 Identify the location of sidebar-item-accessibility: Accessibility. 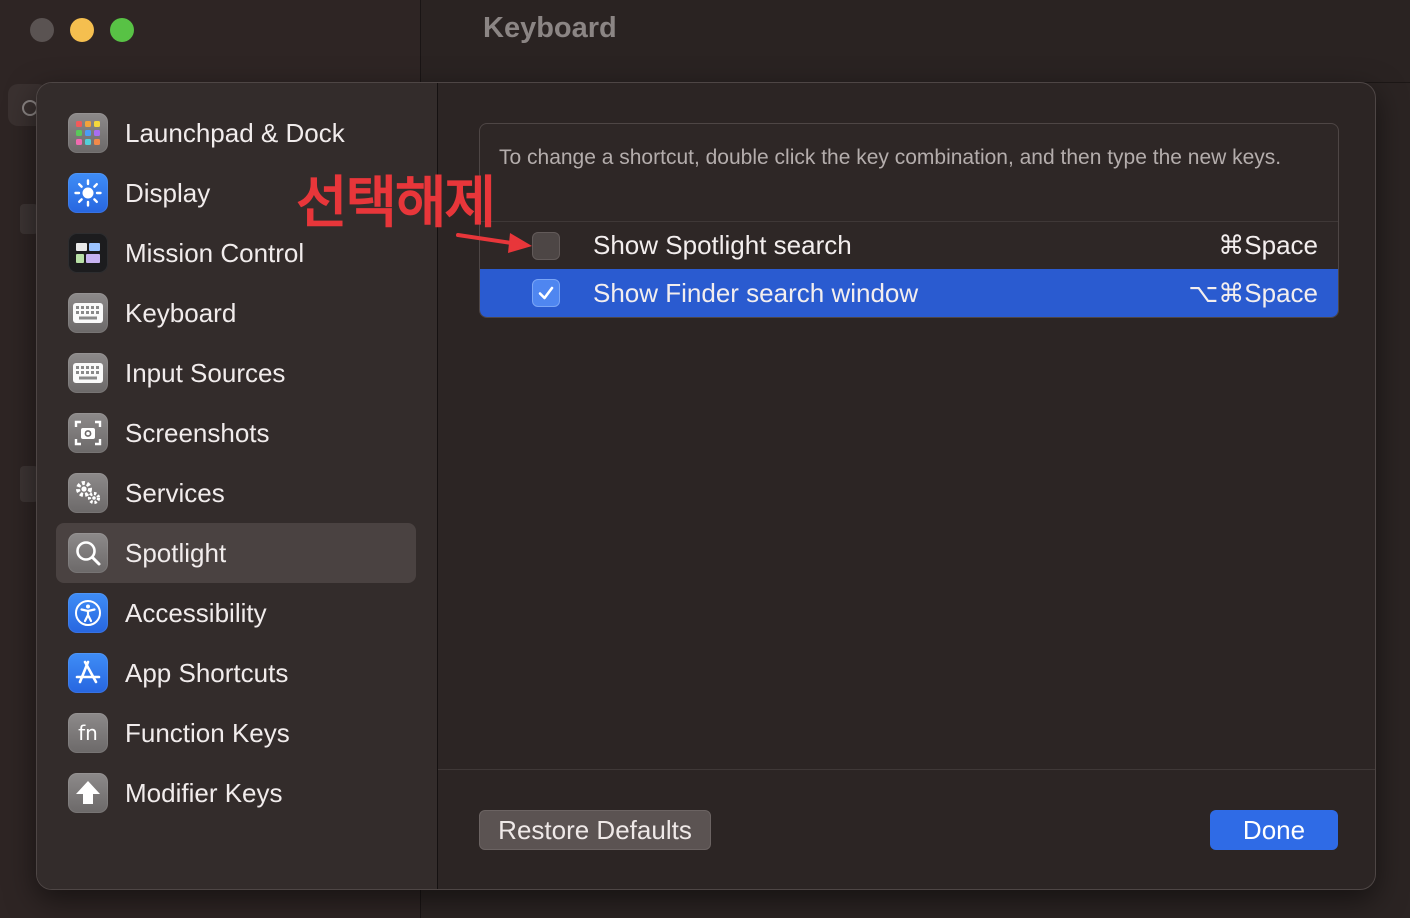
(236, 613).